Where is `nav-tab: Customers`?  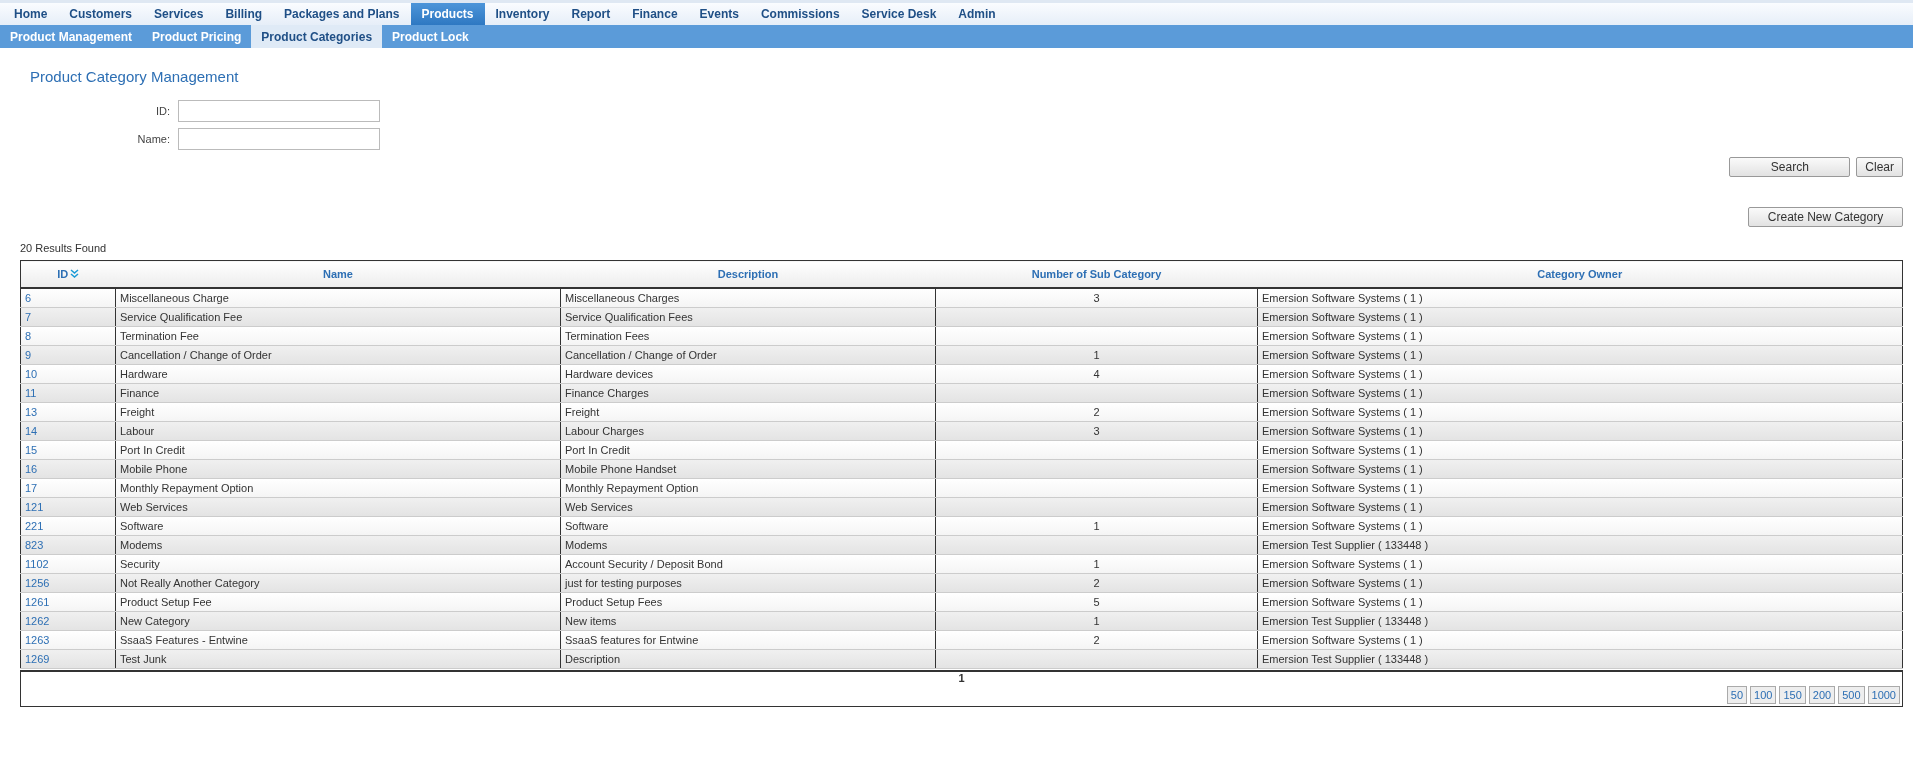
nav-tab: Customers is located at coordinates (101, 14).